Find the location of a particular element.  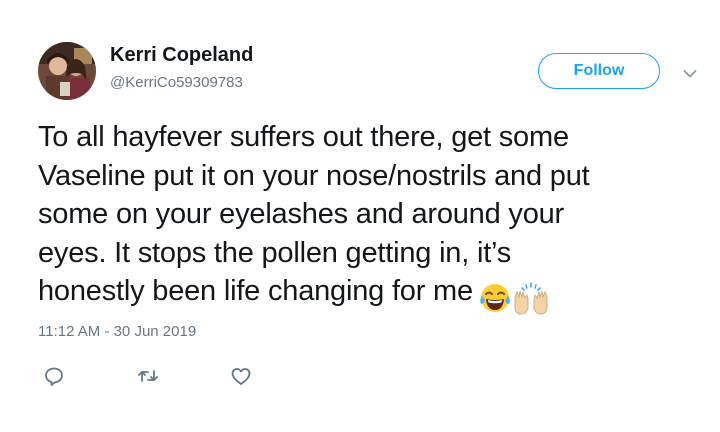

avatar is located at coordinates (67, 71).